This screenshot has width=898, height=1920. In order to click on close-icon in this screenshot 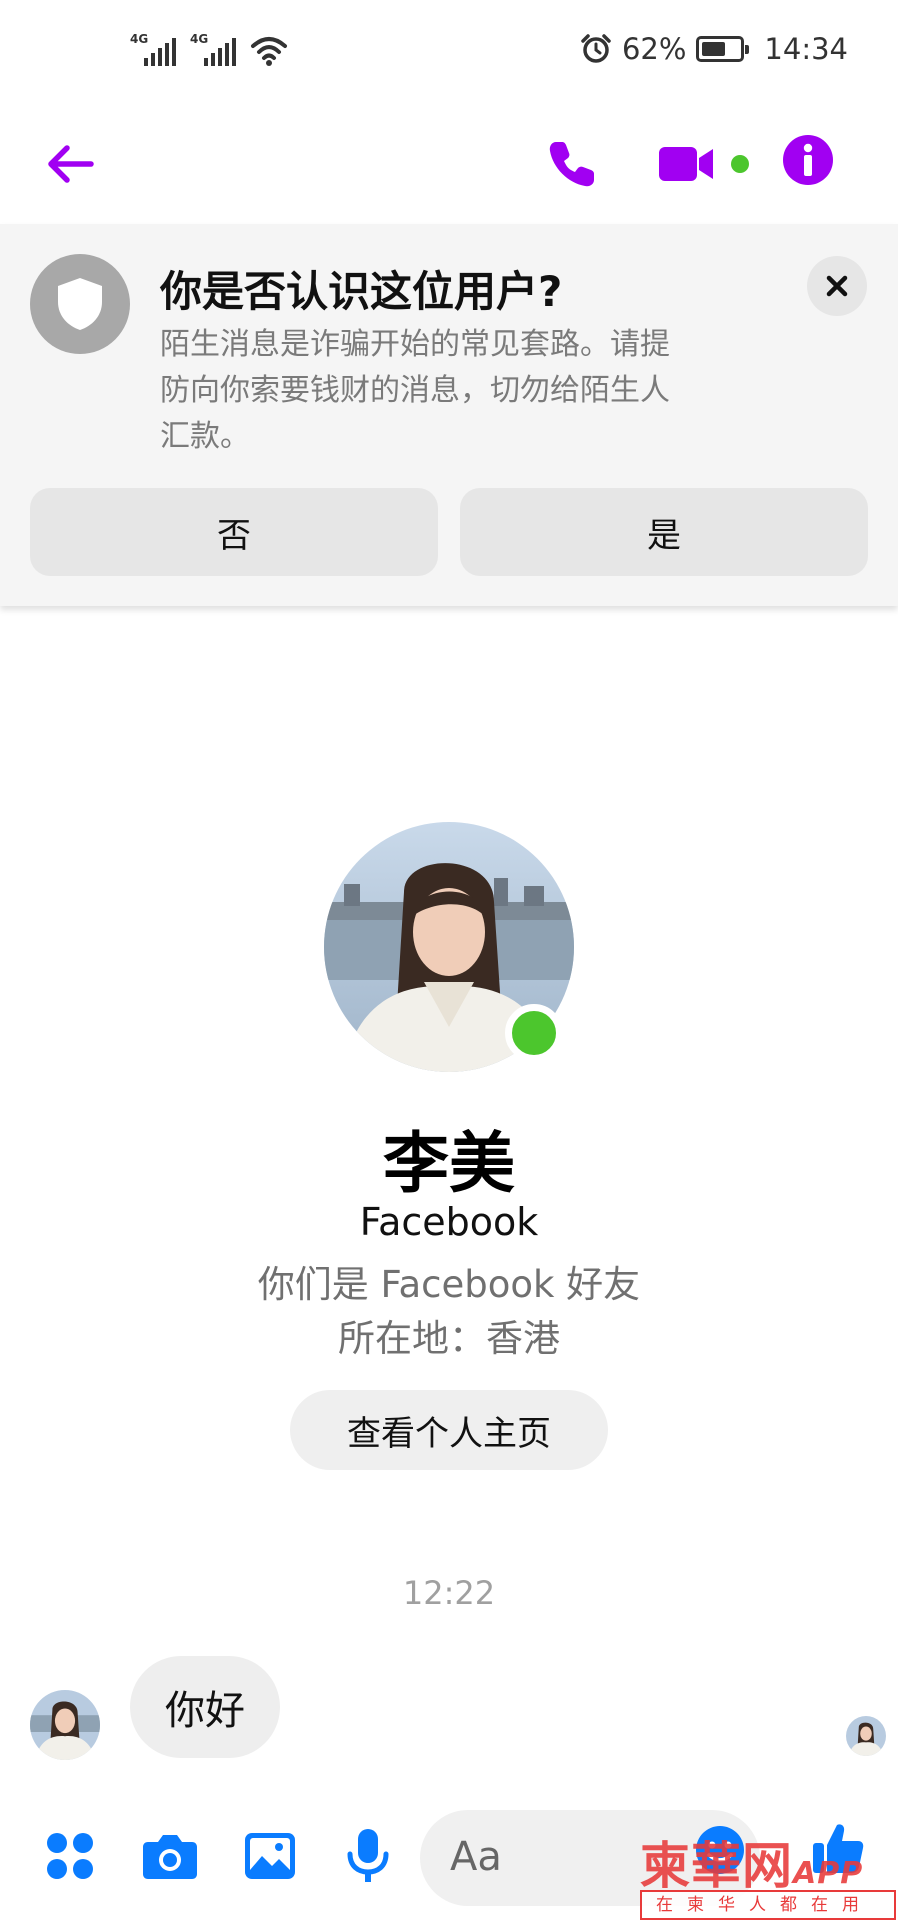, I will do `click(837, 286)`.